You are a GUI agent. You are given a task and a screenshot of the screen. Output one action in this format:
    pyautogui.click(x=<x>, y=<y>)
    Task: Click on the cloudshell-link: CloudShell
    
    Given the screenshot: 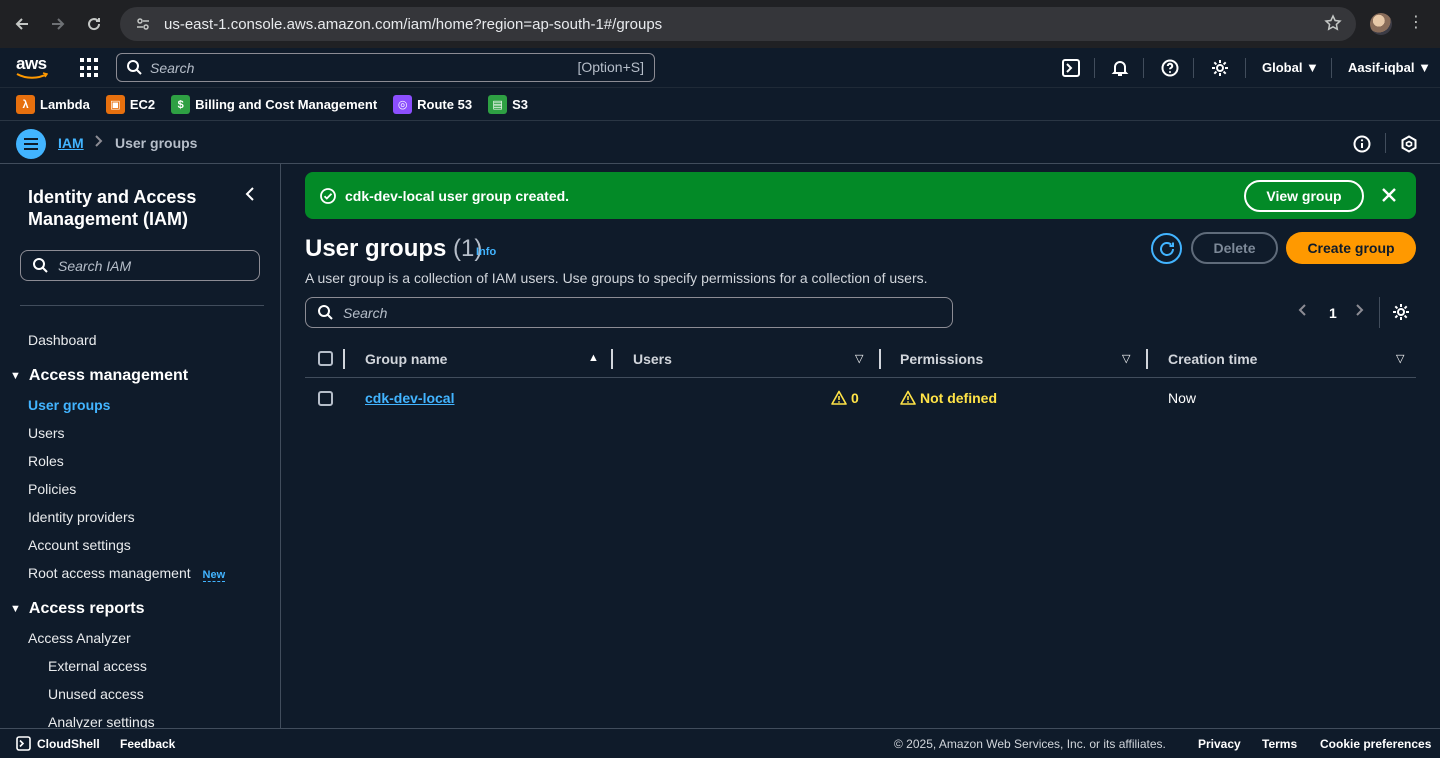 What is the action you would take?
    pyautogui.click(x=58, y=743)
    